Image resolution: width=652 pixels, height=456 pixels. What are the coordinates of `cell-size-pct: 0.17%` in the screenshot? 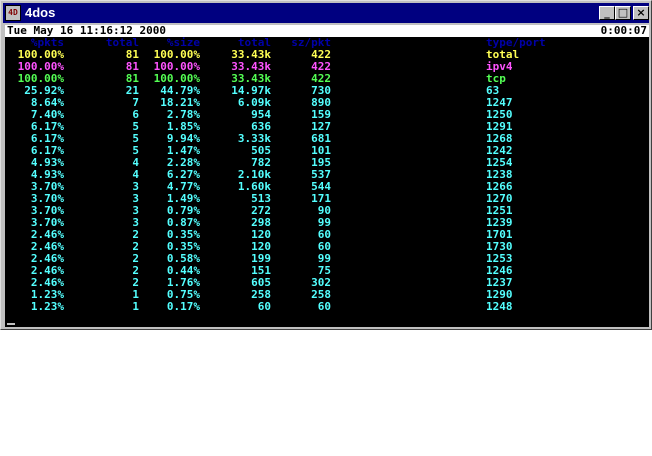 It's located at (183, 306).